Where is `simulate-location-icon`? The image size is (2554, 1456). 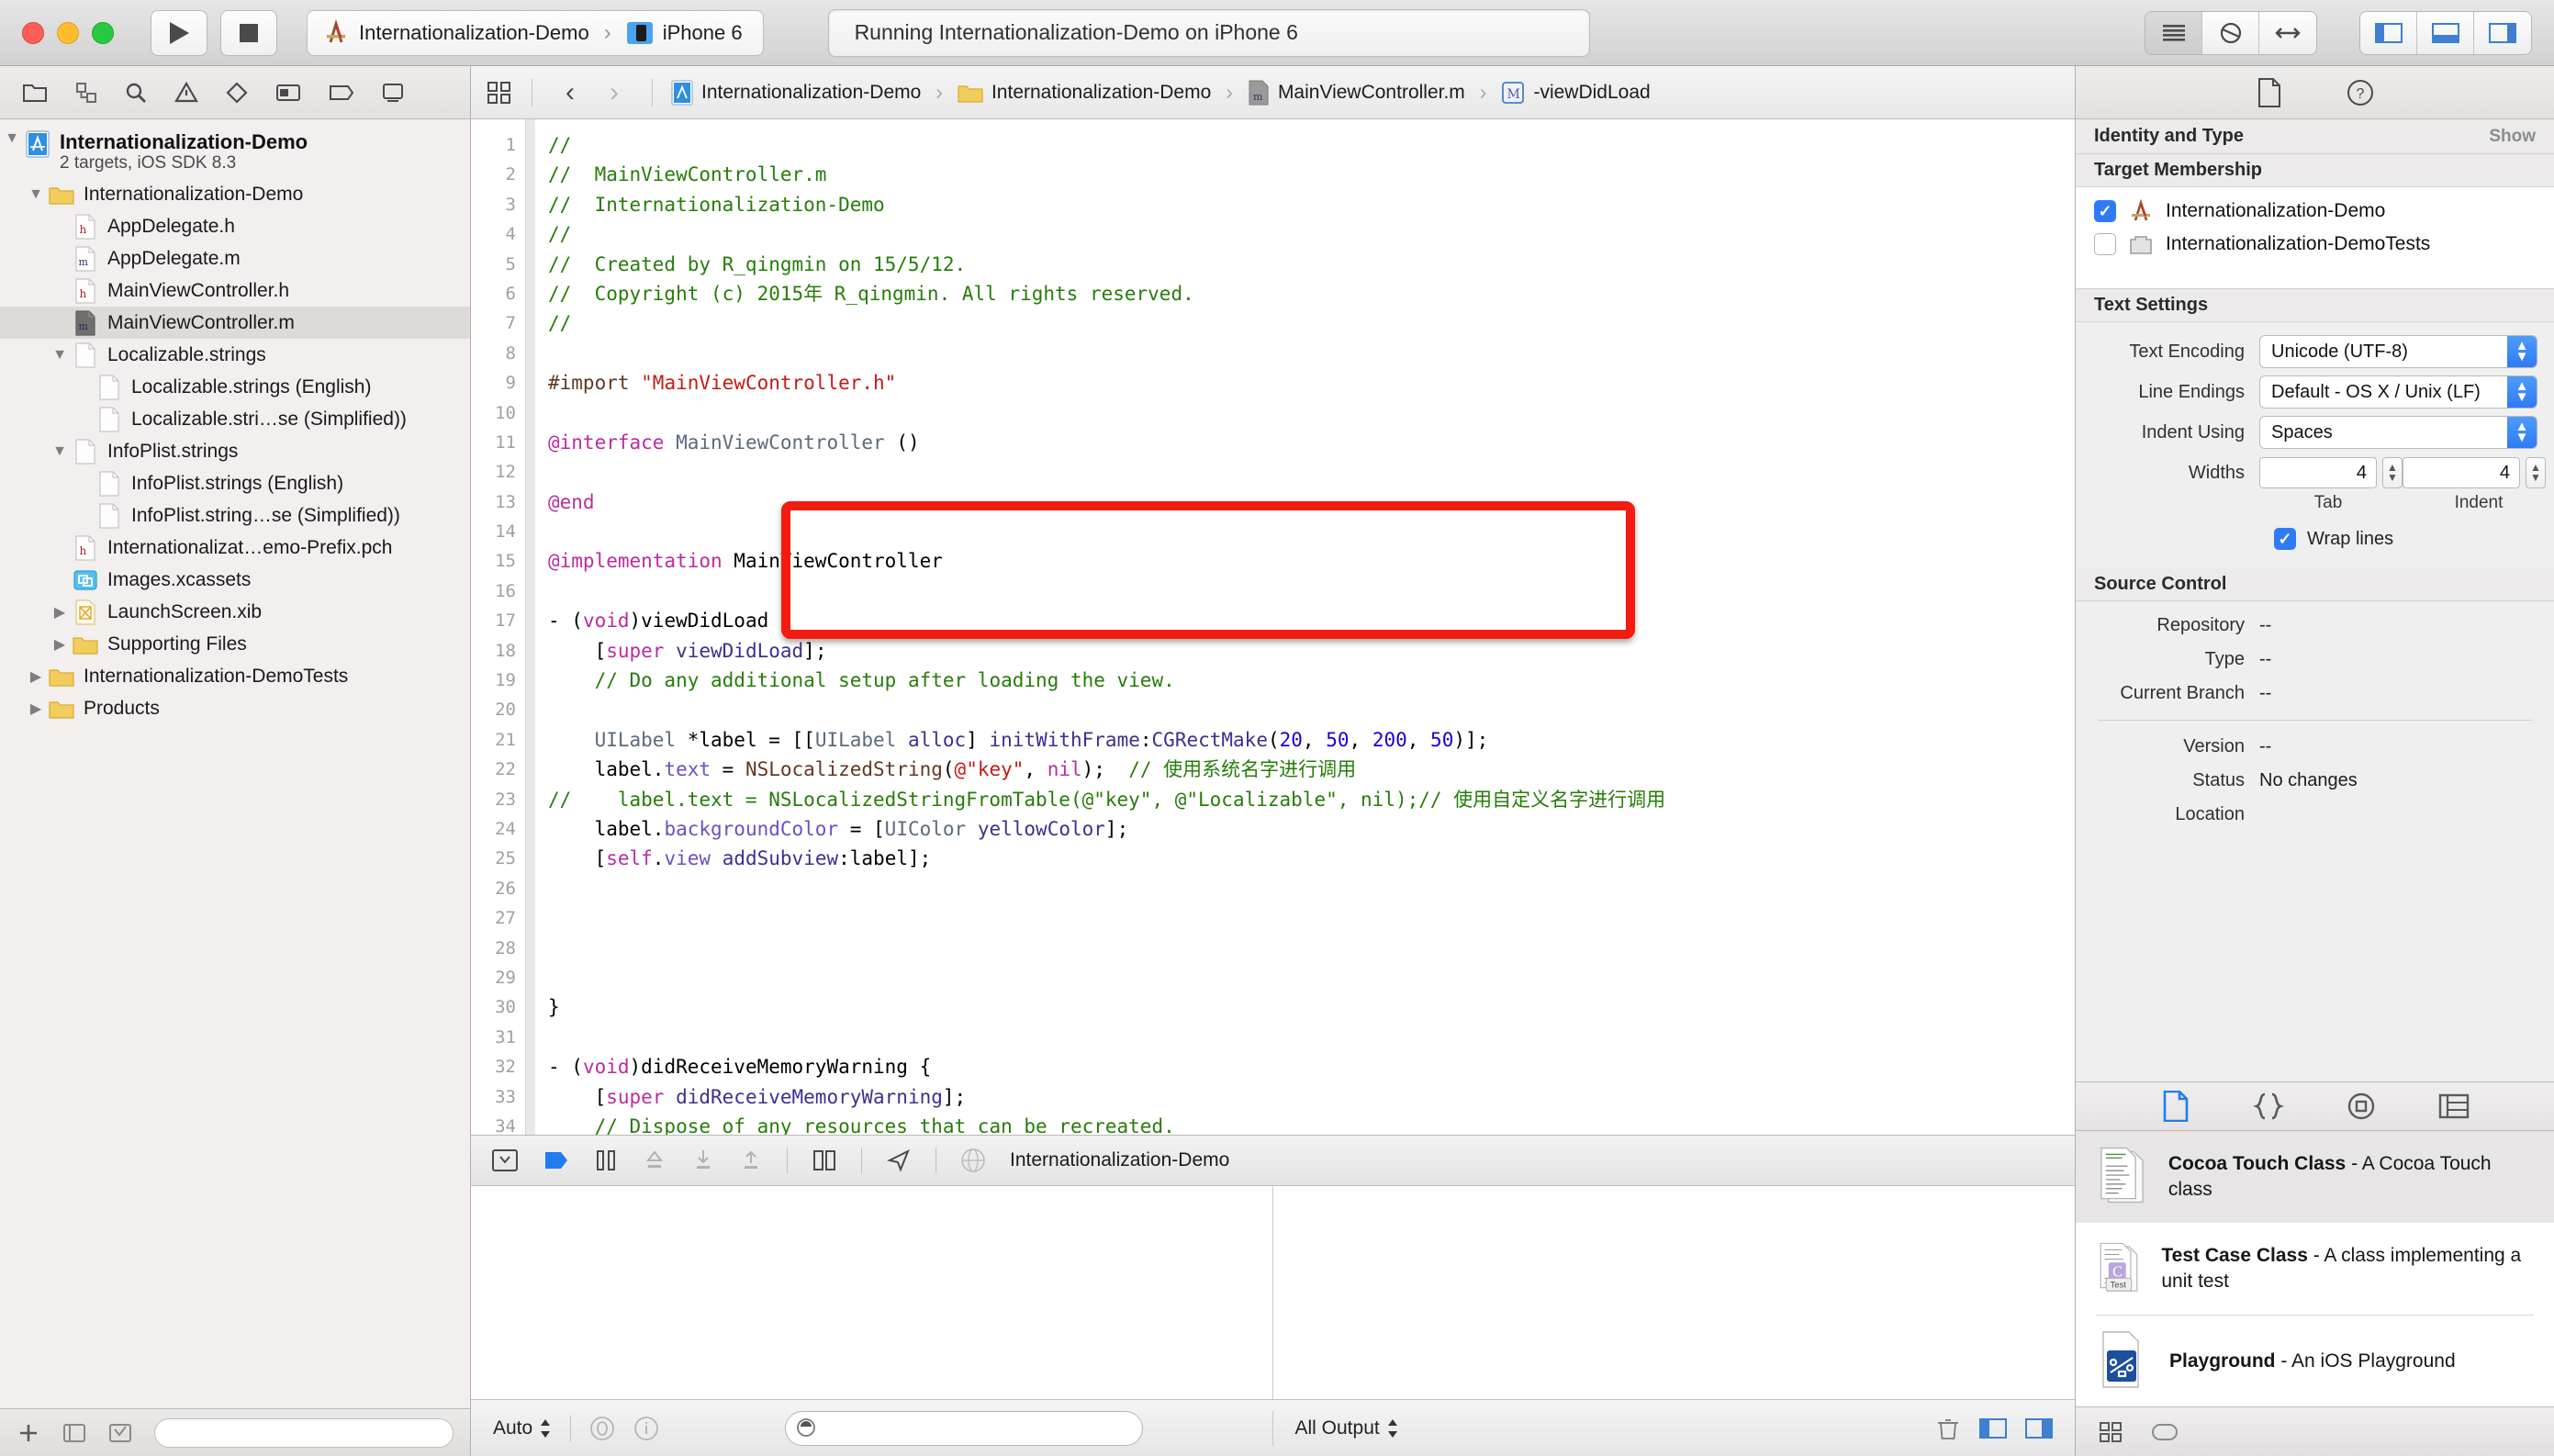 simulate-location-icon is located at coordinates (899, 1160).